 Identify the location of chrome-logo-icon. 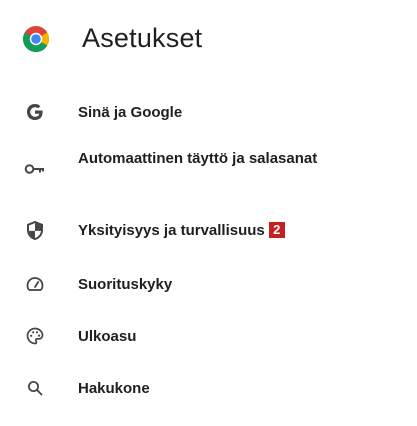
(36, 39).